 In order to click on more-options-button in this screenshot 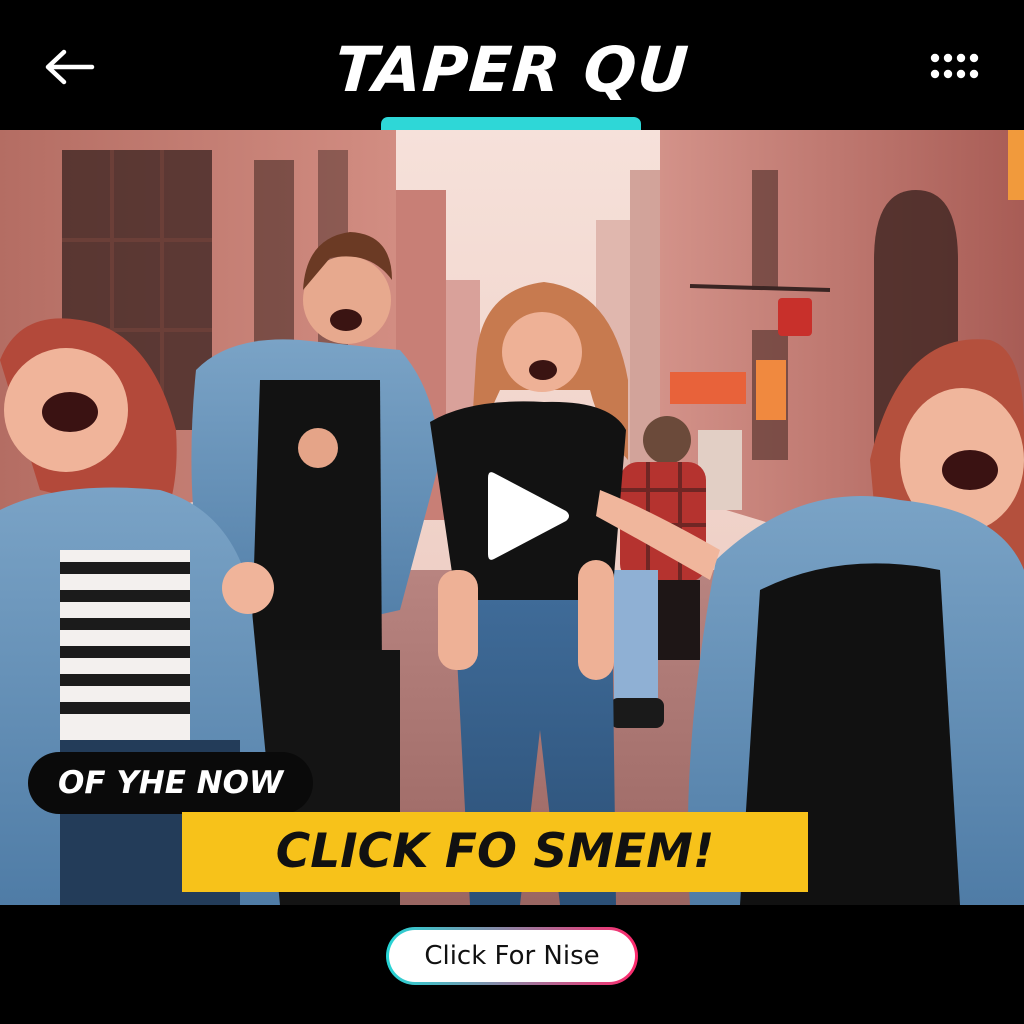, I will do `click(953, 67)`.